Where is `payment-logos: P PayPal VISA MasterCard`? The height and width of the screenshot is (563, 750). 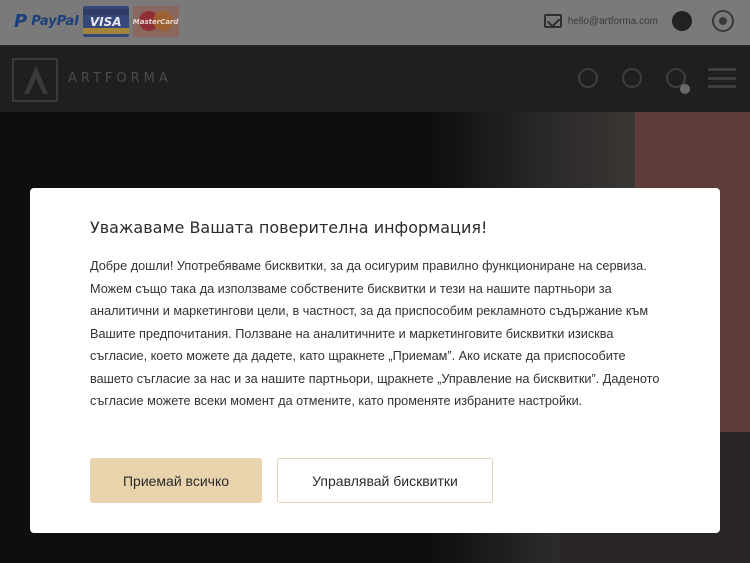
payment-logos: P PayPal VISA MasterCard is located at coordinates (96, 21).